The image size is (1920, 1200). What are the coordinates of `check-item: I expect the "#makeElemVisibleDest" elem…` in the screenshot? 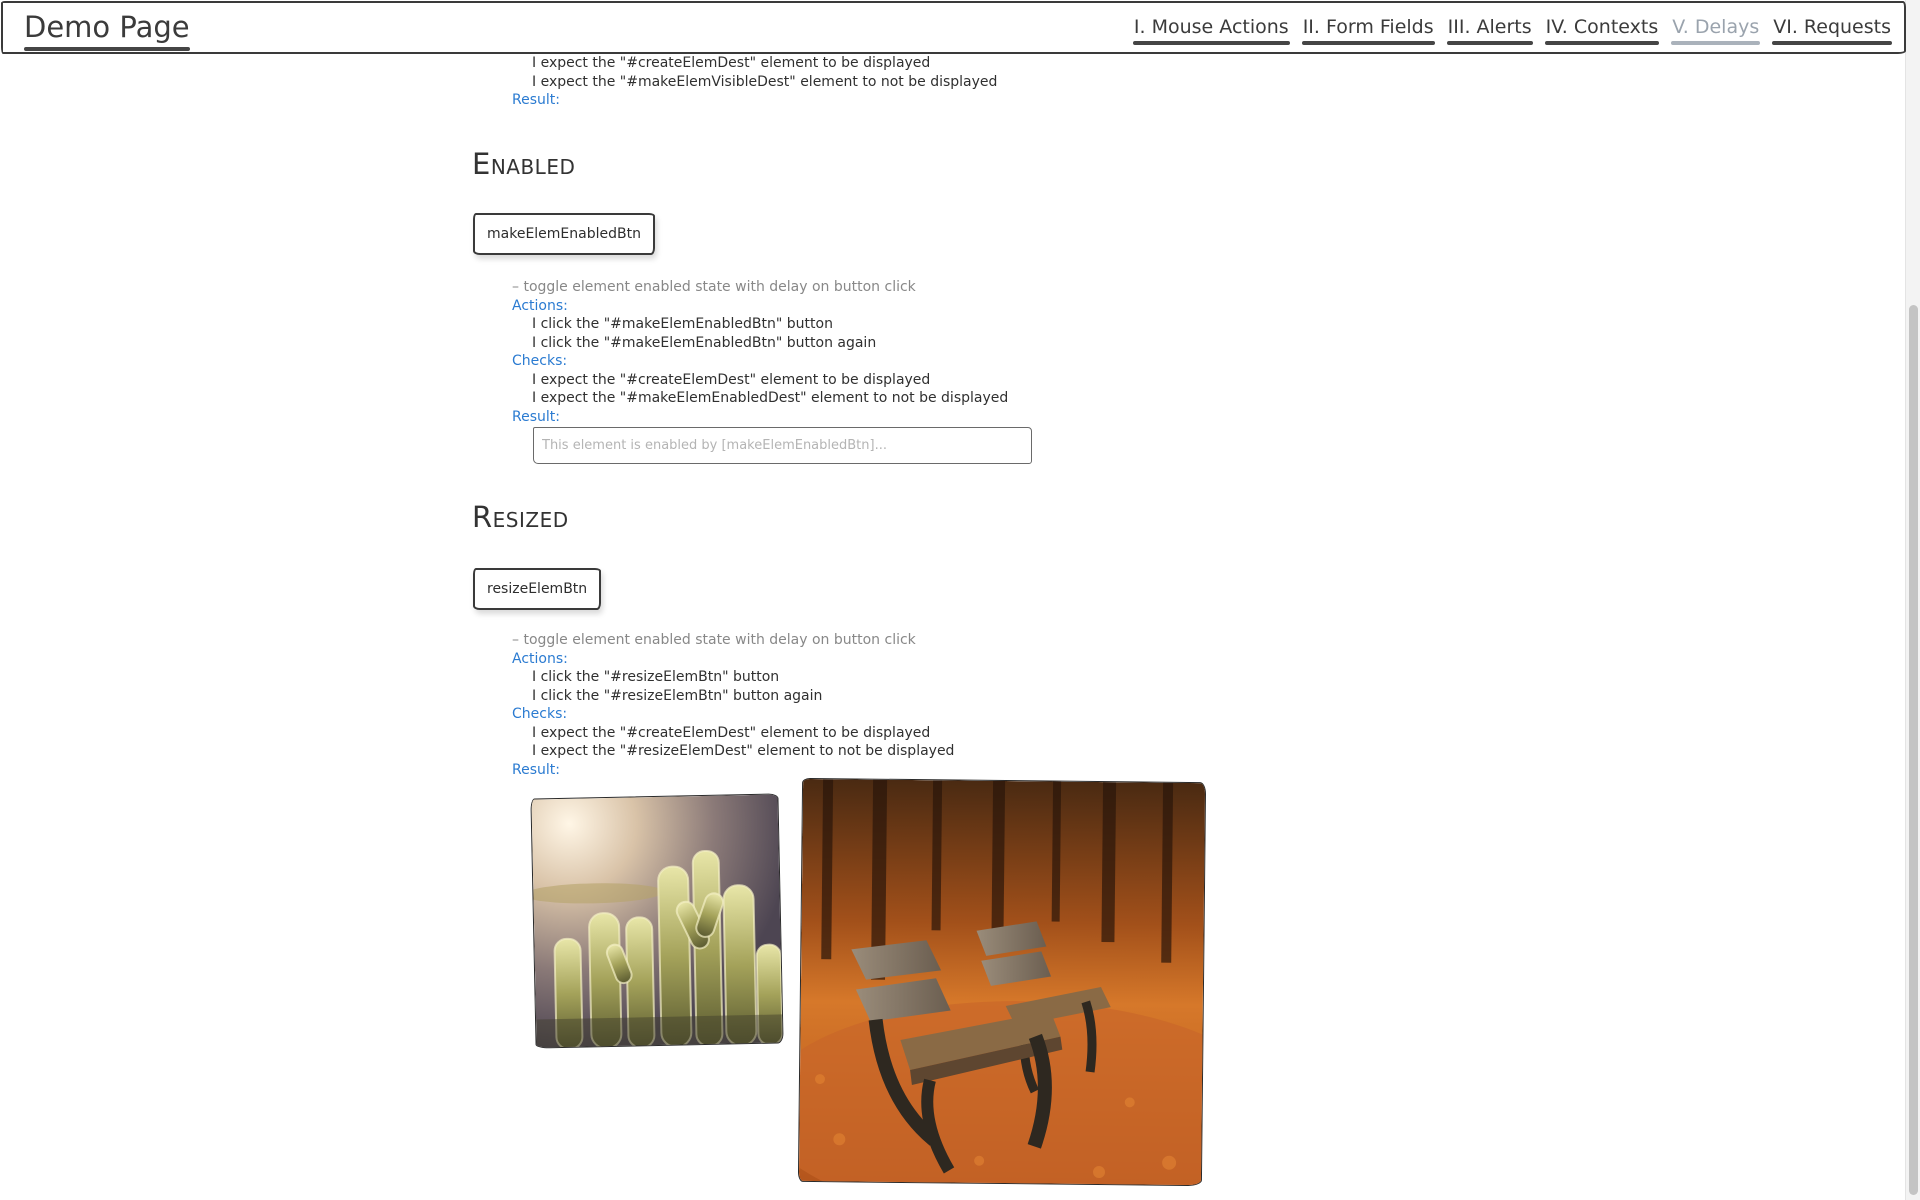 It's located at (765, 81).